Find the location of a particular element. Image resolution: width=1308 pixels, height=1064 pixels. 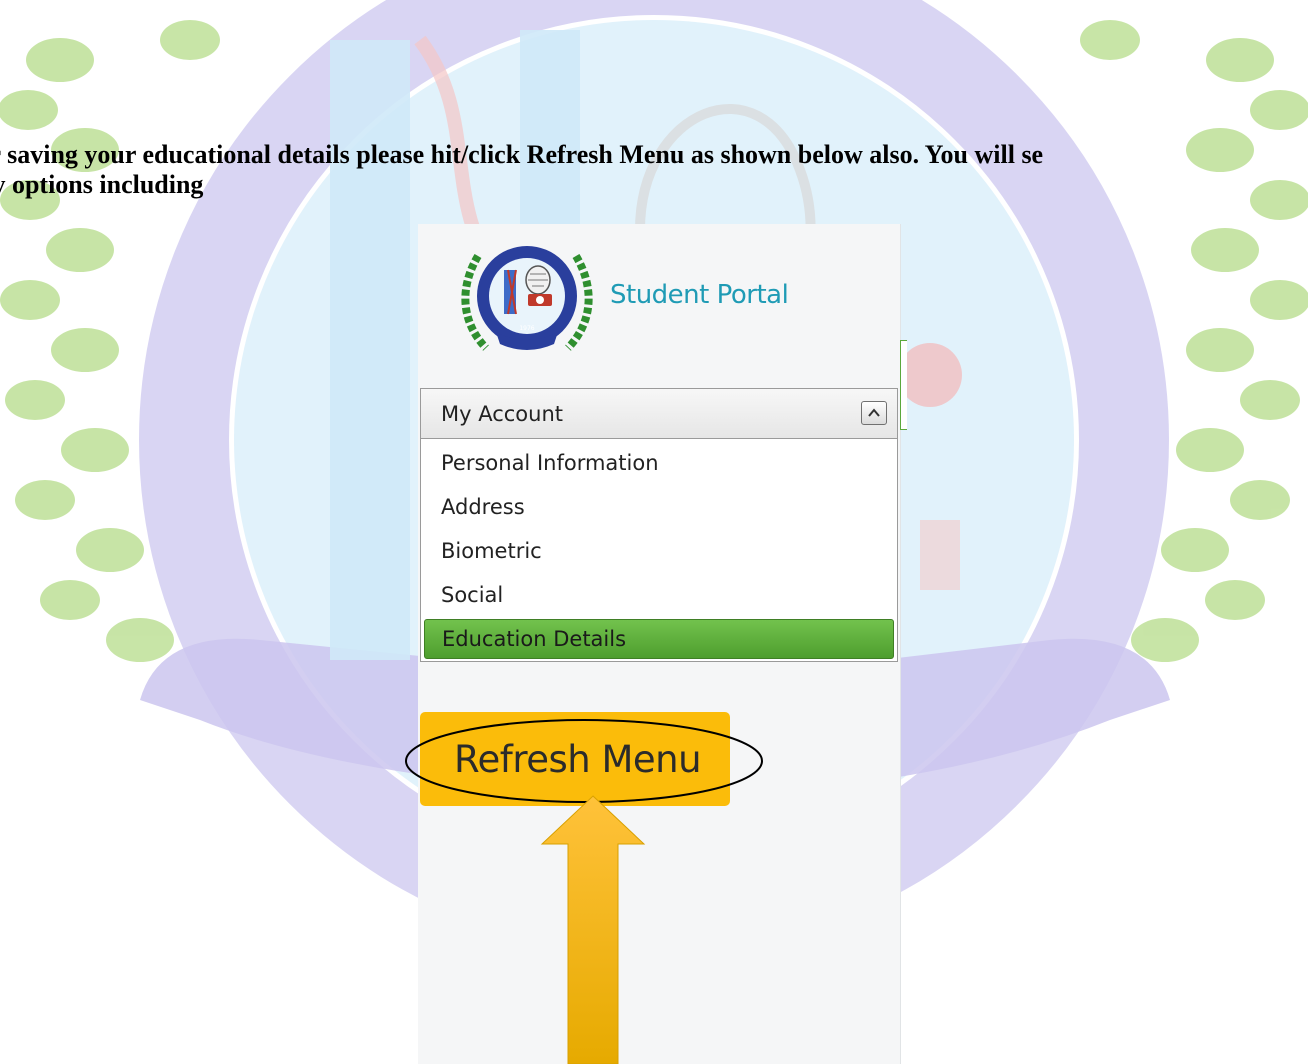

menu-item-social: Social is located at coordinates (659, 595).